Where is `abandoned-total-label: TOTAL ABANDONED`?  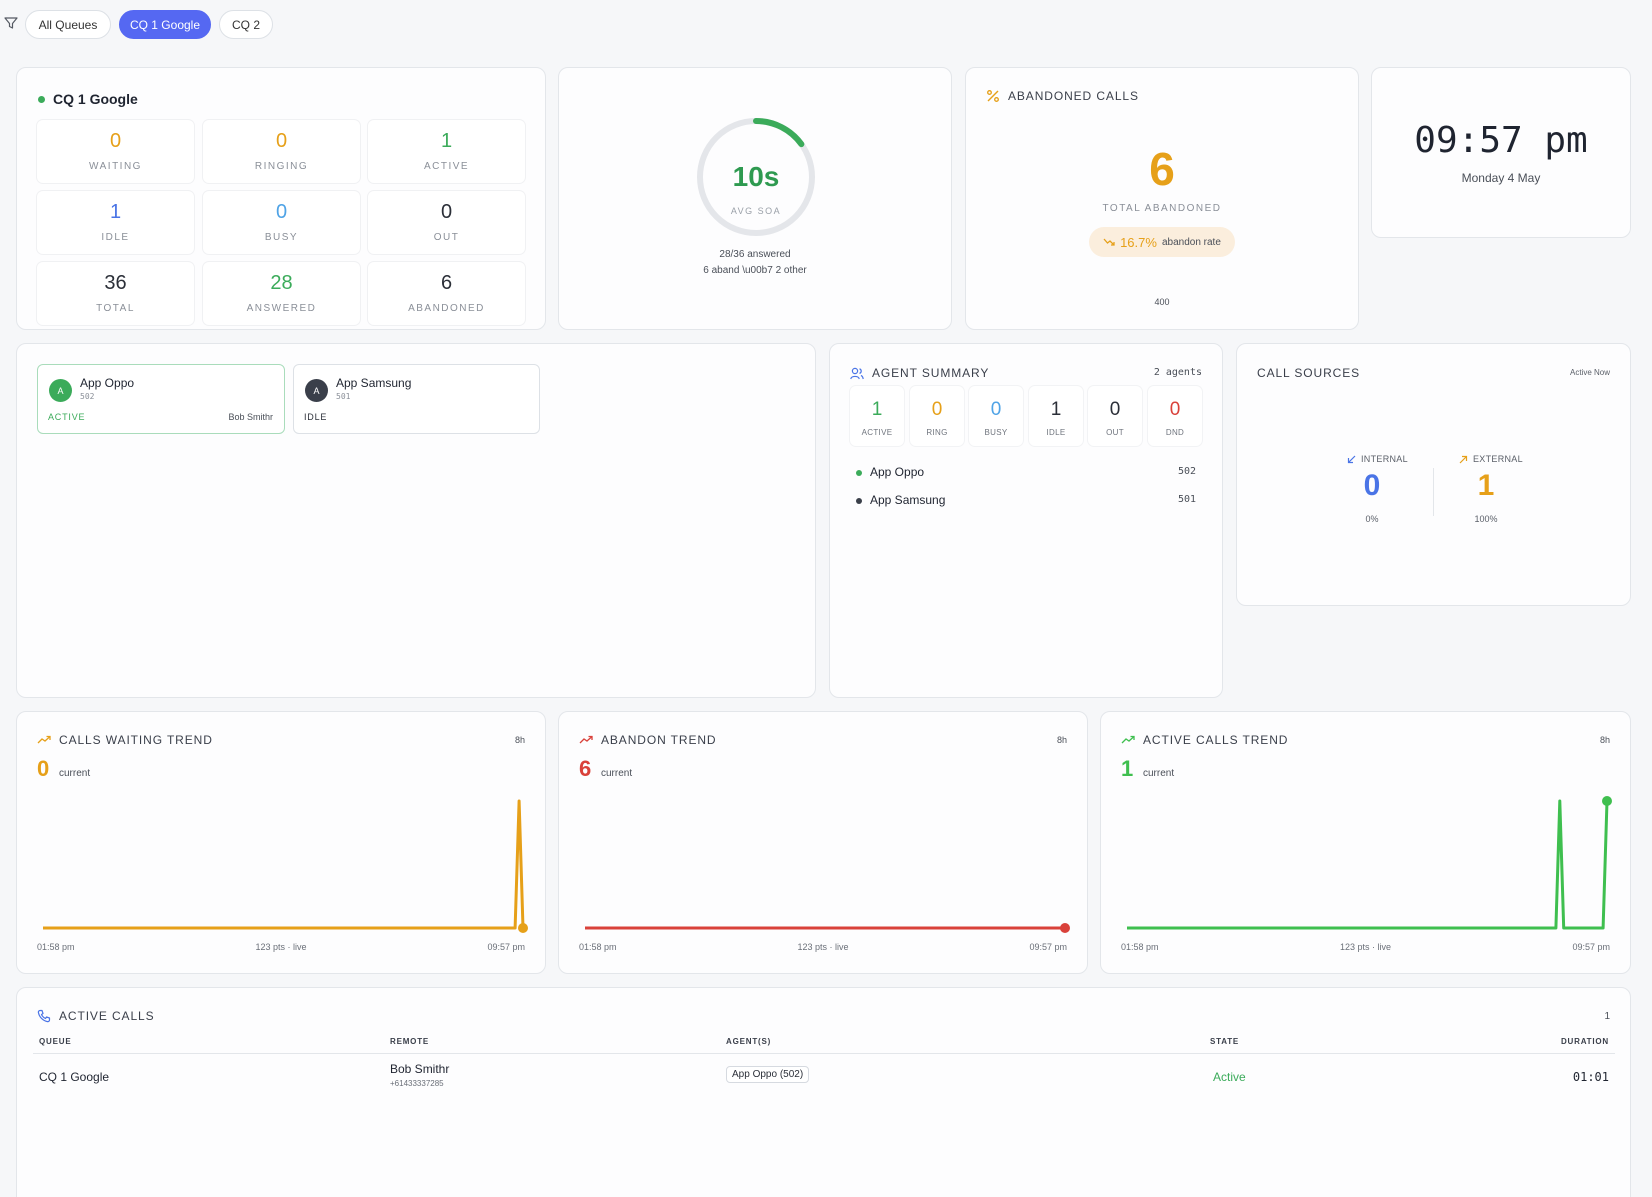
abandoned-total-label: TOTAL ABANDONED is located at coordinates (1162, 208).